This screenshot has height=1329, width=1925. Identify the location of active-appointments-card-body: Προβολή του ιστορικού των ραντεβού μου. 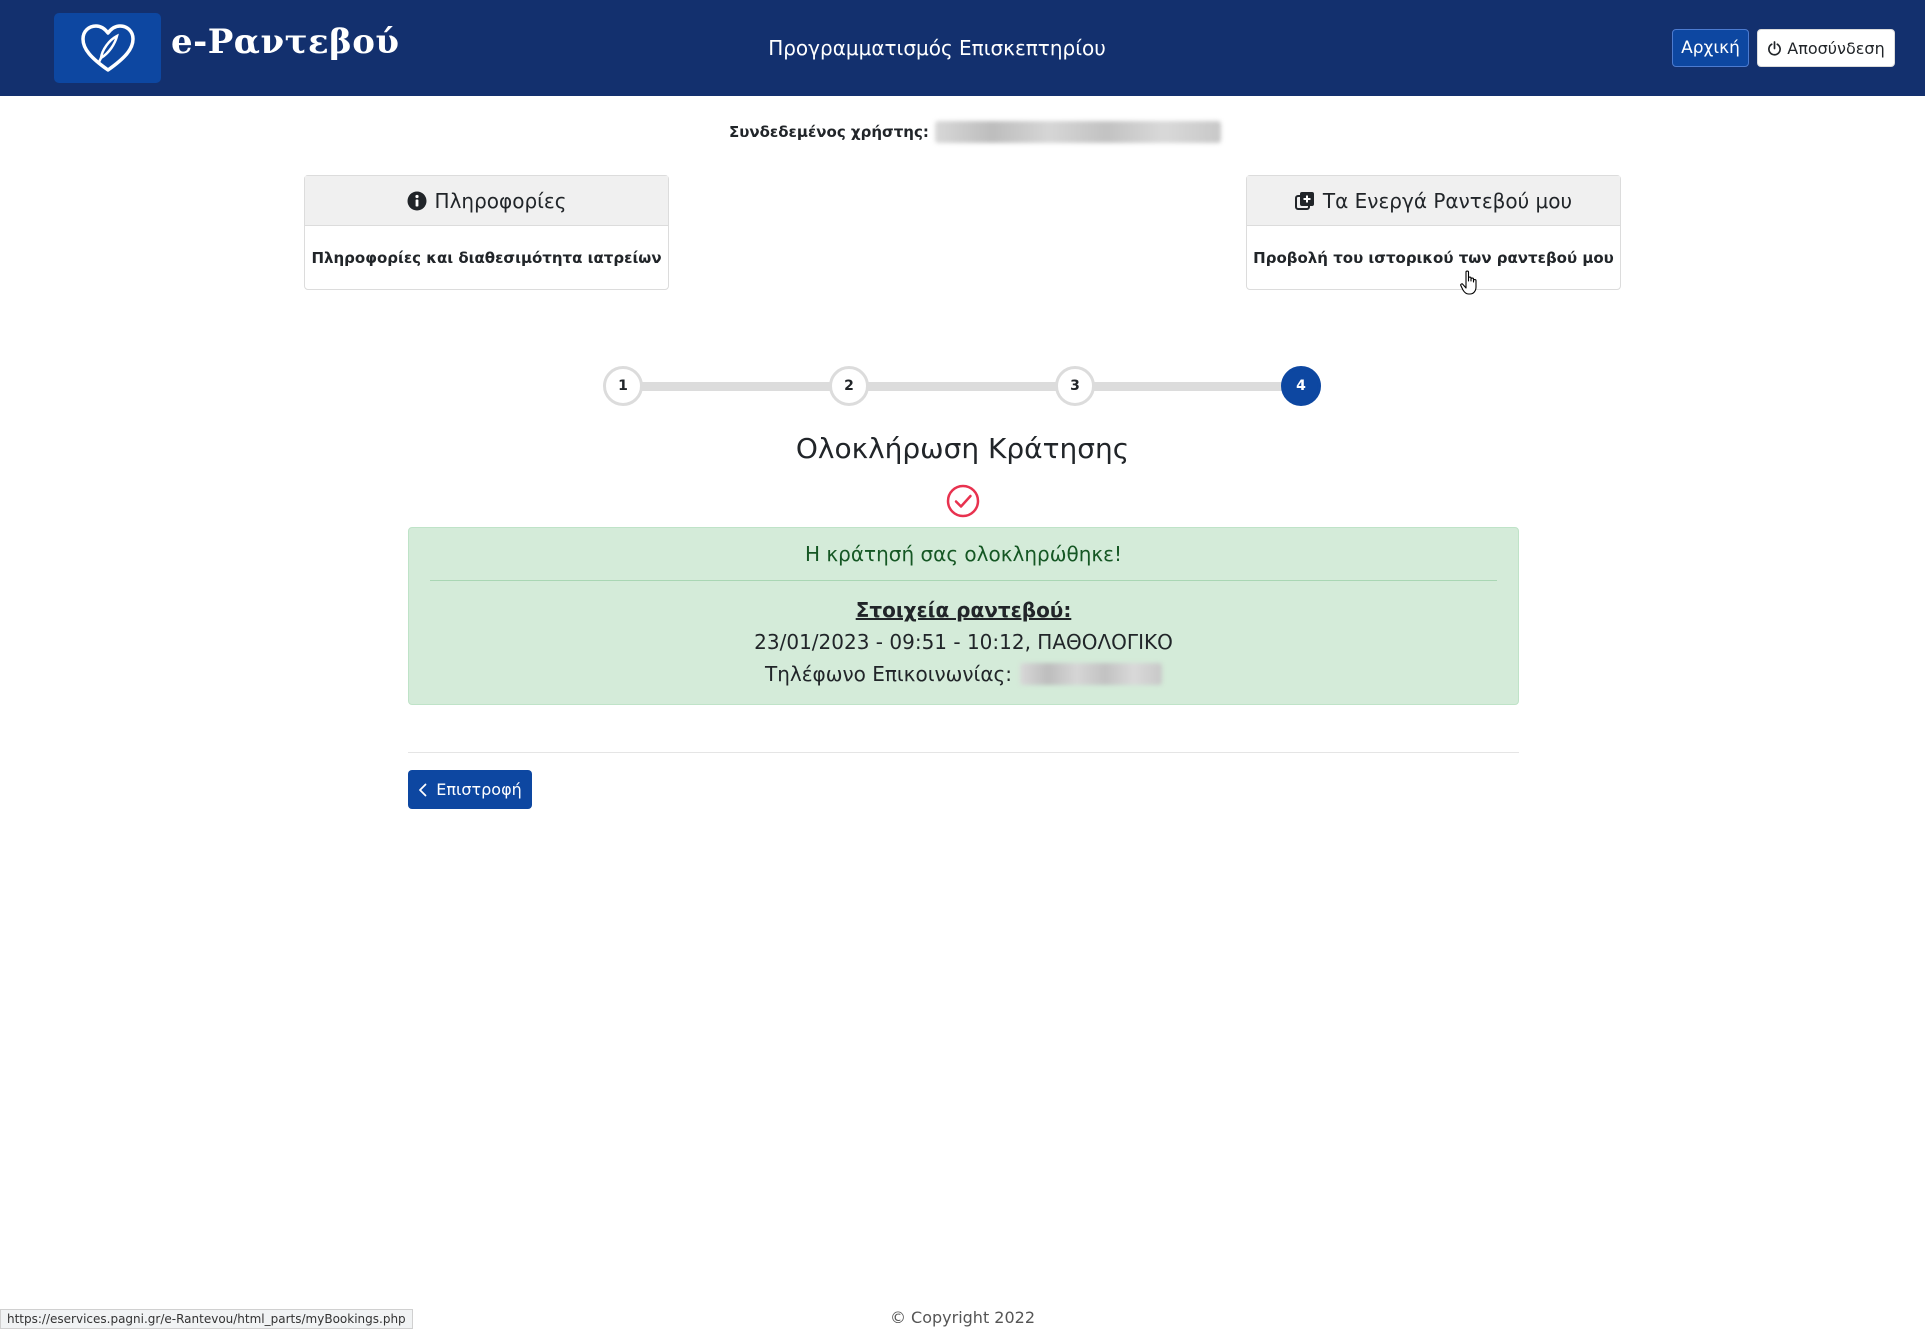
(1433, 258).